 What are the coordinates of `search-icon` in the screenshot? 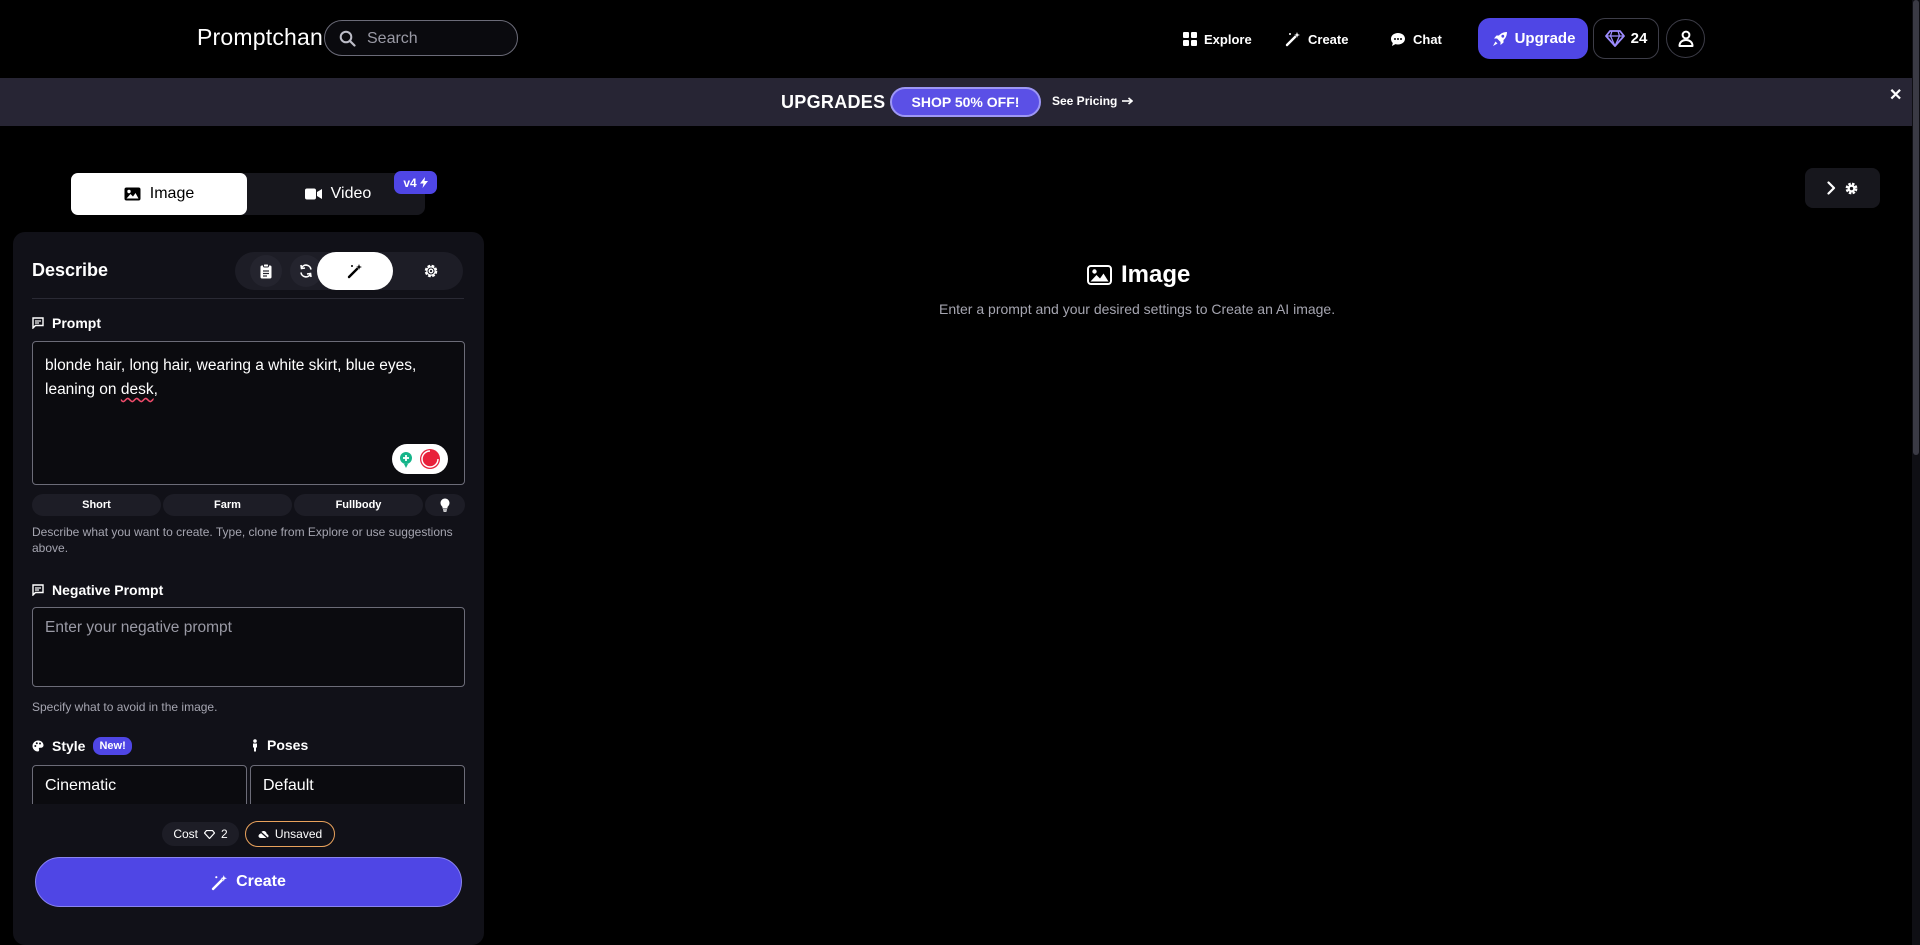 It's located at (347, 38).